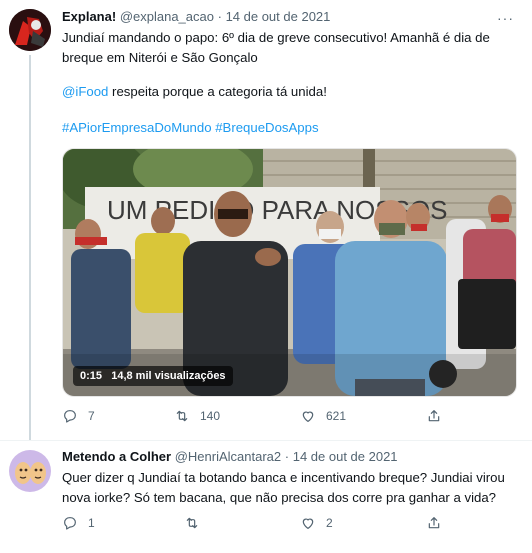 Image resolution: width=532 pixels, height=553 pixels. What do you see at coordinates (168, 376) in the screenshot?
I see `video-views: 14,8 mil visualizações` at bounding box center [168, 376].